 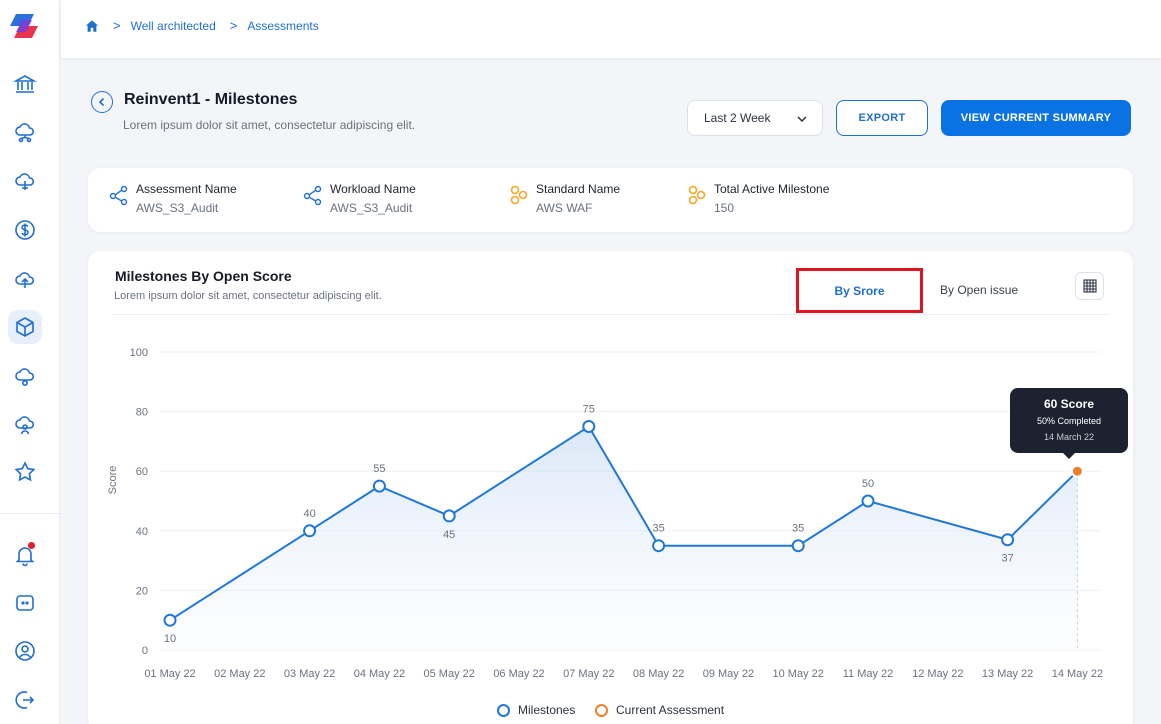 I want to click on sidebar, so click(x=30, y=362).